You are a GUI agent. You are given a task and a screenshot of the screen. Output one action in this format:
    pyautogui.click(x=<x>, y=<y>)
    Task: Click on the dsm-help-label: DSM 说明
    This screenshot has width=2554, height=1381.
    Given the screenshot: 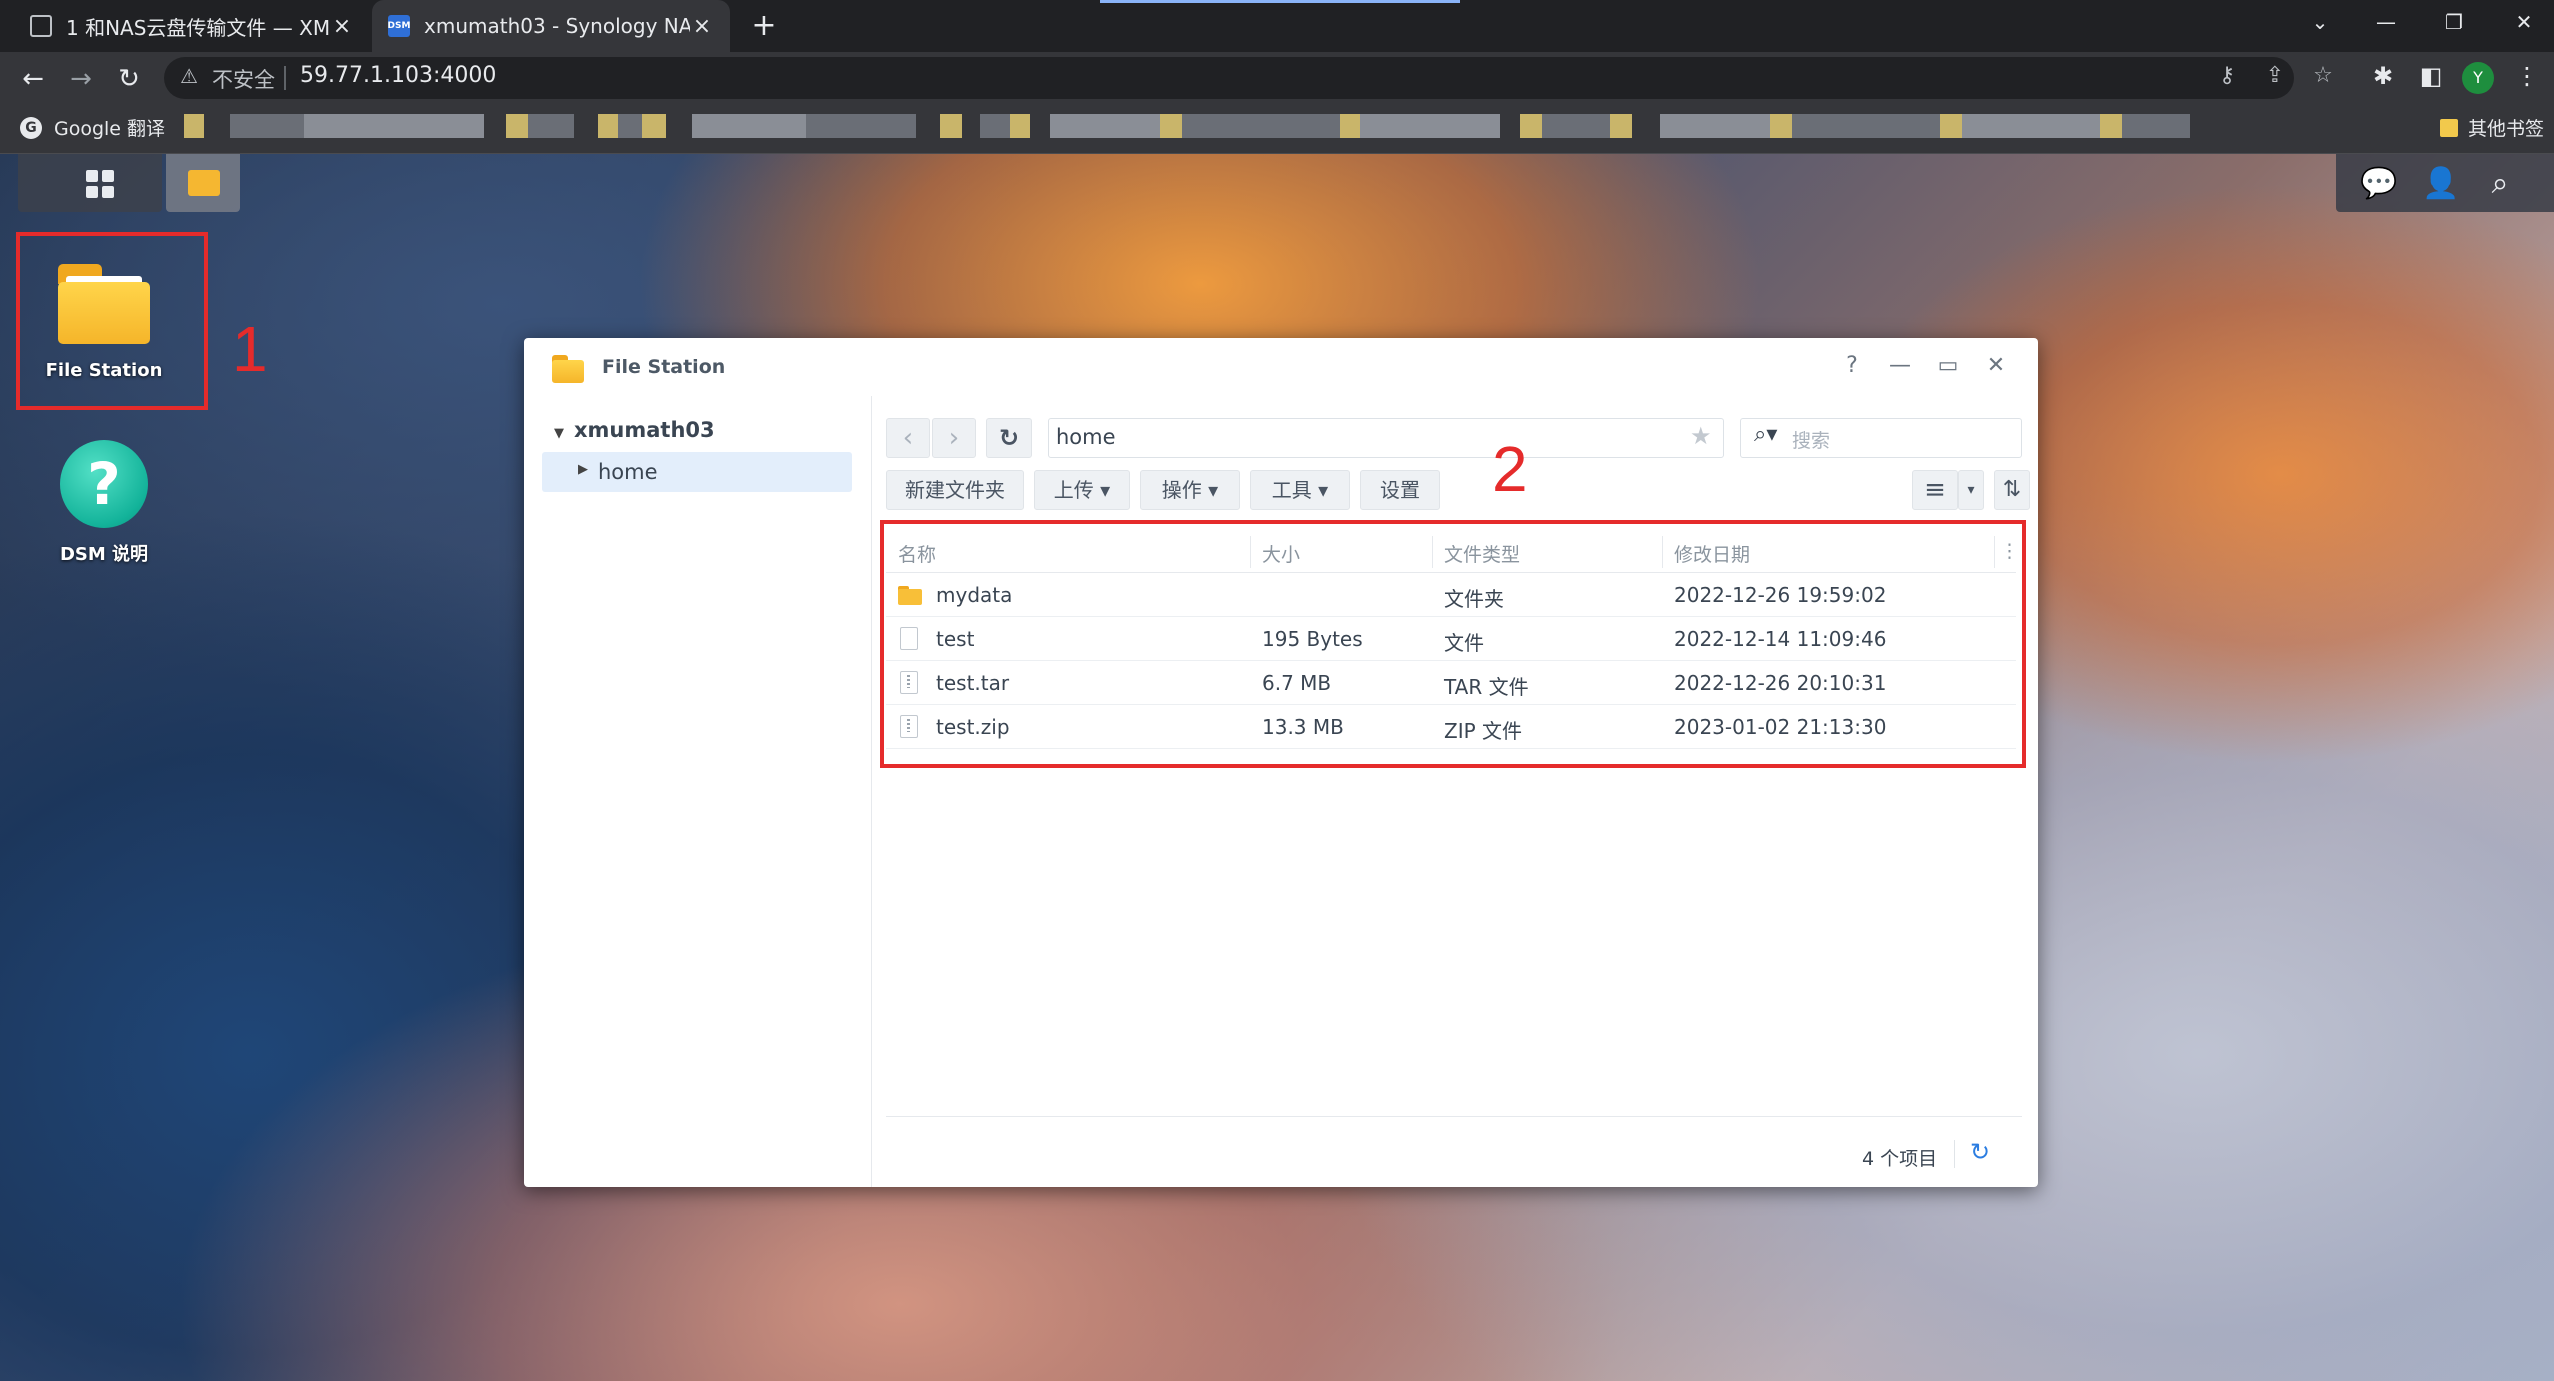 What is the action you would take?
    pyautogui.click(x=104, y=553)
    